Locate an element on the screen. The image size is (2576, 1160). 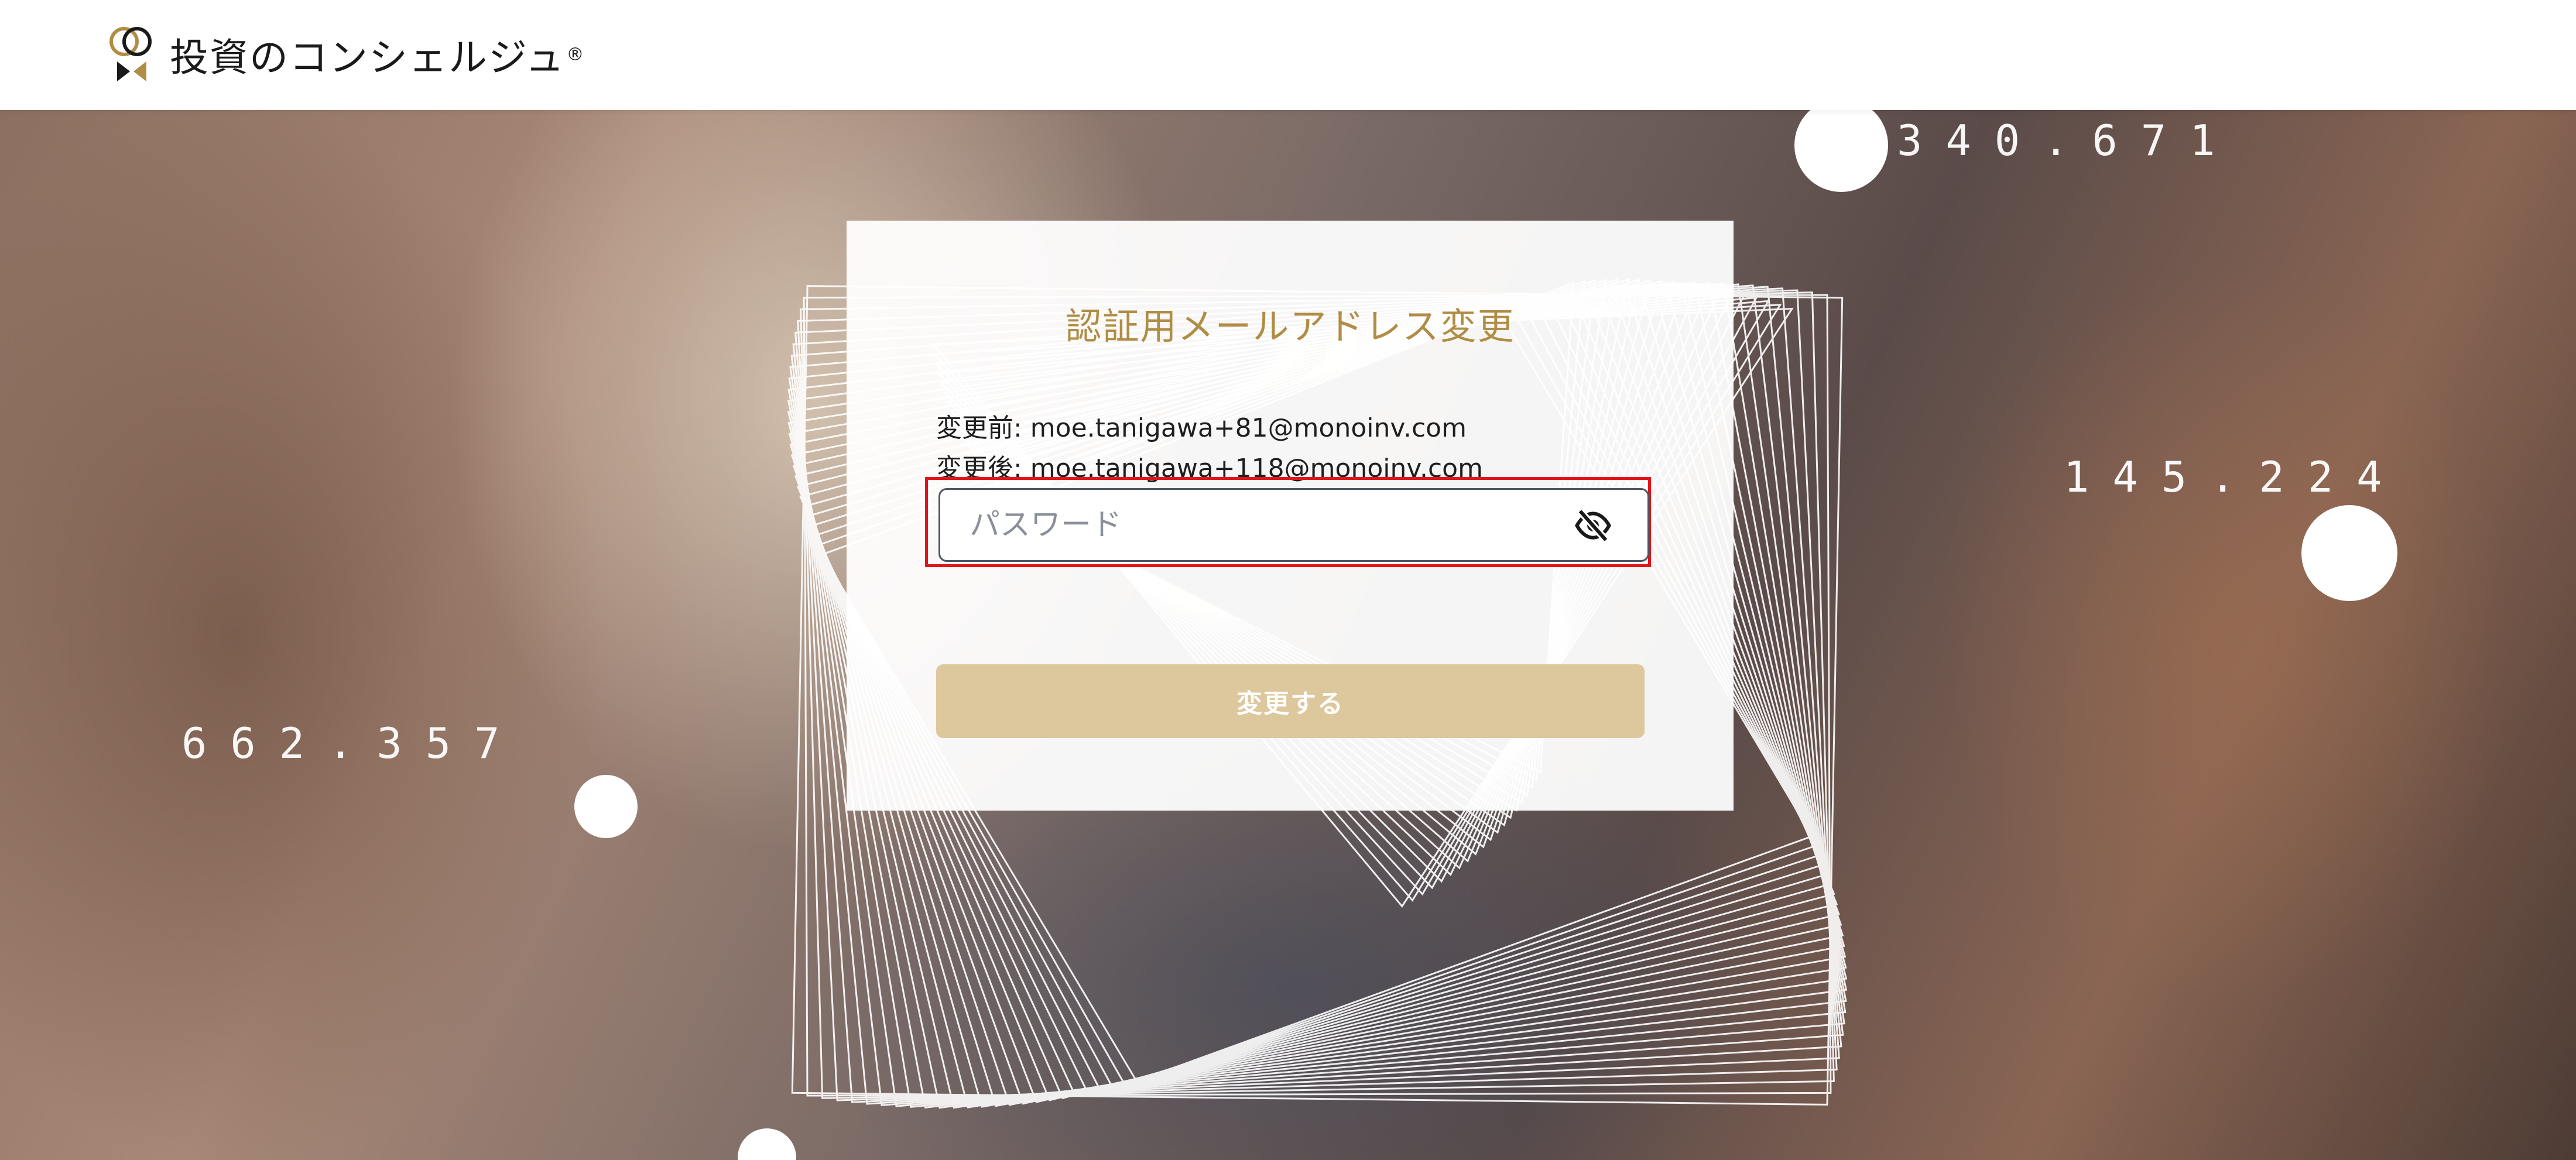
page-title: 認証用メールアドレス変更 is located at coordinates (1290, 326).